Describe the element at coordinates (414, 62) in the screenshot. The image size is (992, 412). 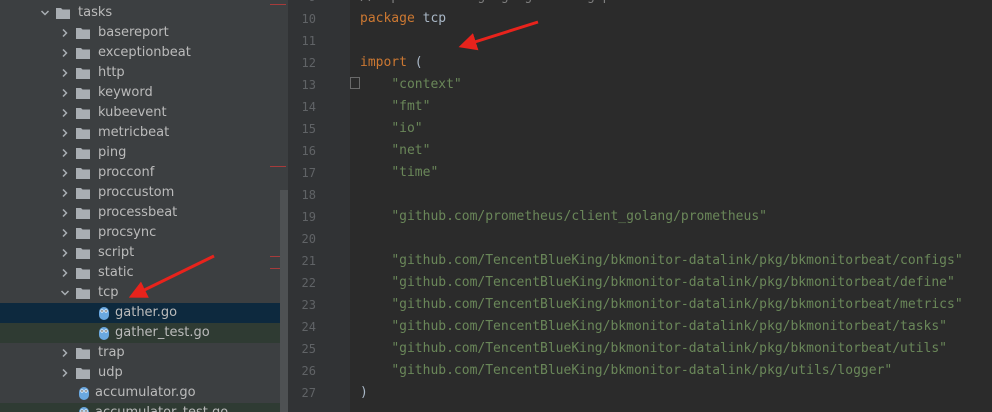
I see `code-text: (` at that location.